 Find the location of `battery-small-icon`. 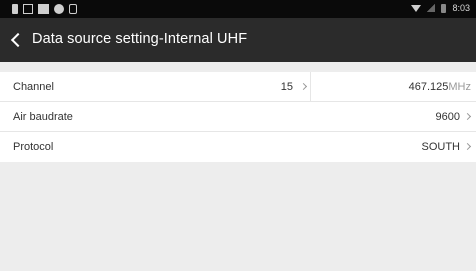

battery-small-icon is located at coordinates (15, 9).